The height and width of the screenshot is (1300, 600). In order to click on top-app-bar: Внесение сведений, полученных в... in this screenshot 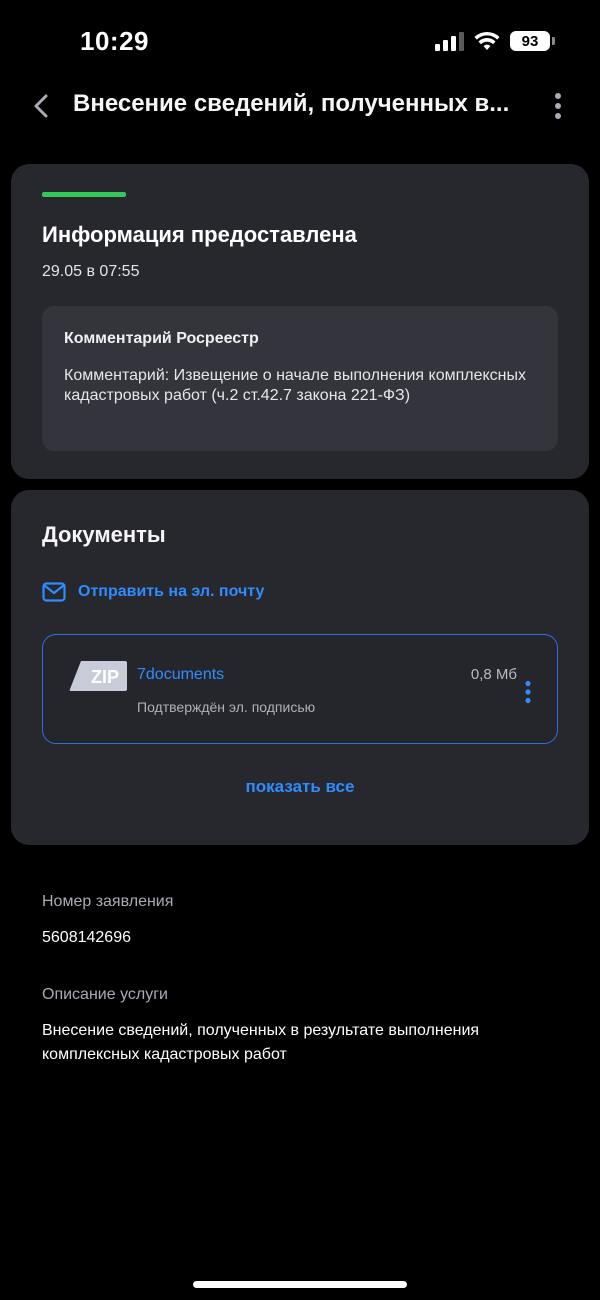, I will do `click(300, 106)`.